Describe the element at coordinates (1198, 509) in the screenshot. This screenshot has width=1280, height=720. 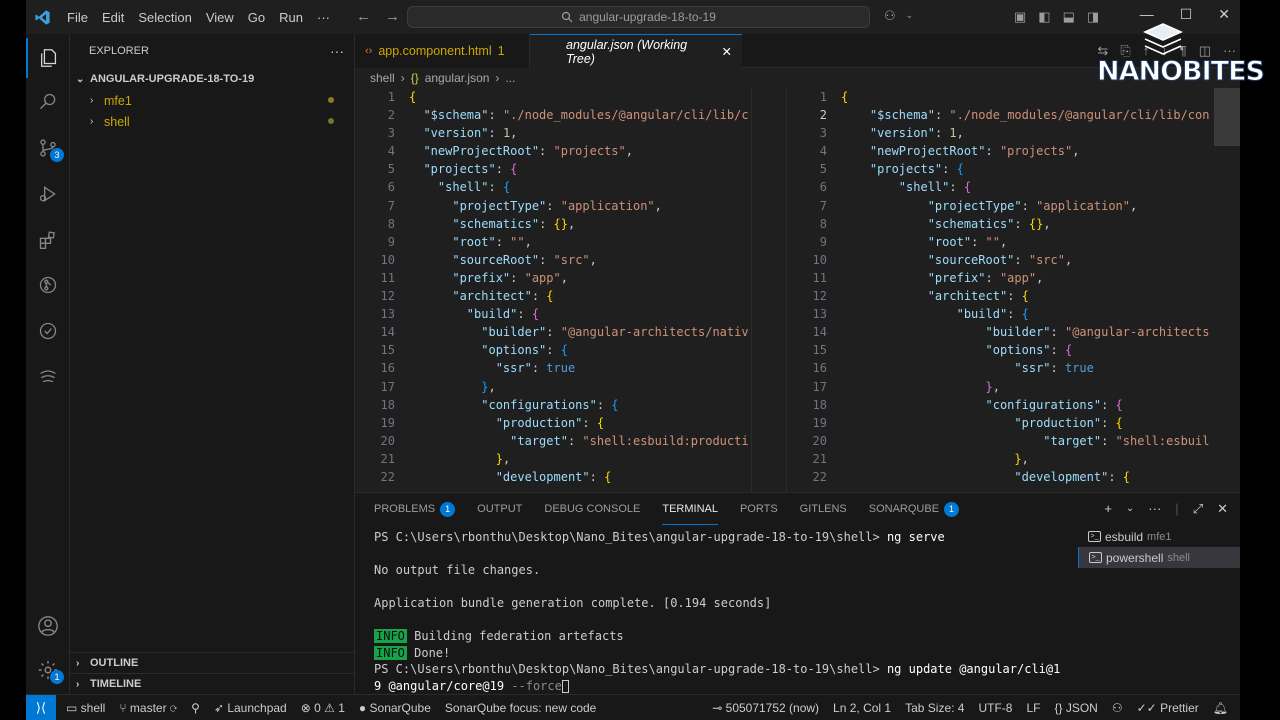
I see `maximize-panel-icon: ⤢` at that location.